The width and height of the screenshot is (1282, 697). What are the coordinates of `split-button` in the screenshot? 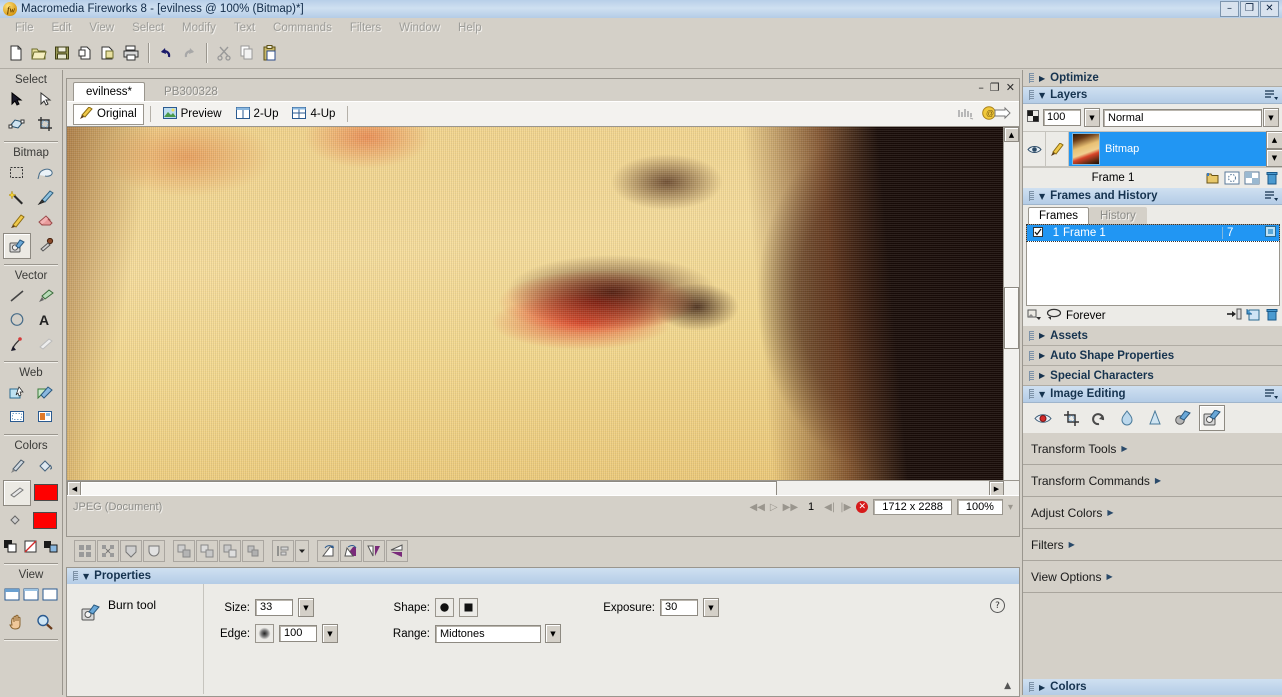 It's located at (207, 551).